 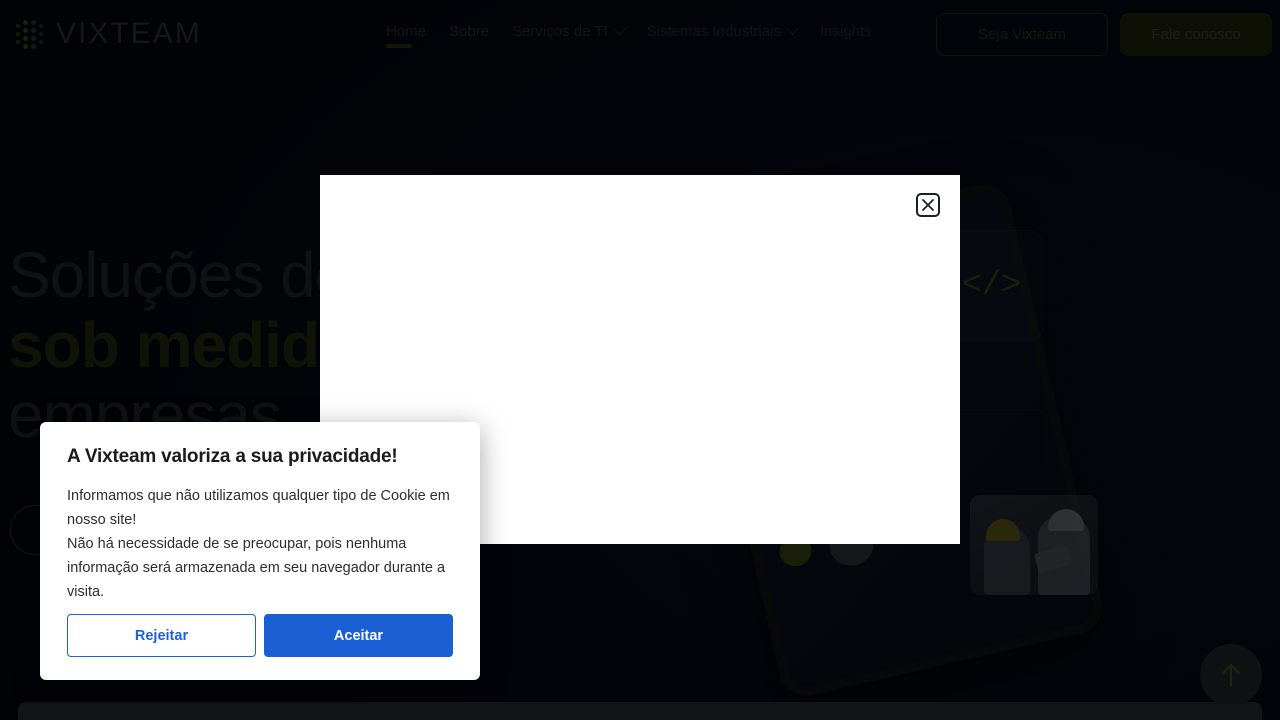 I want to click on cookie-dialog-title: A Vixteam valoriza a sua privacidade!, so click(x=232, y=456).